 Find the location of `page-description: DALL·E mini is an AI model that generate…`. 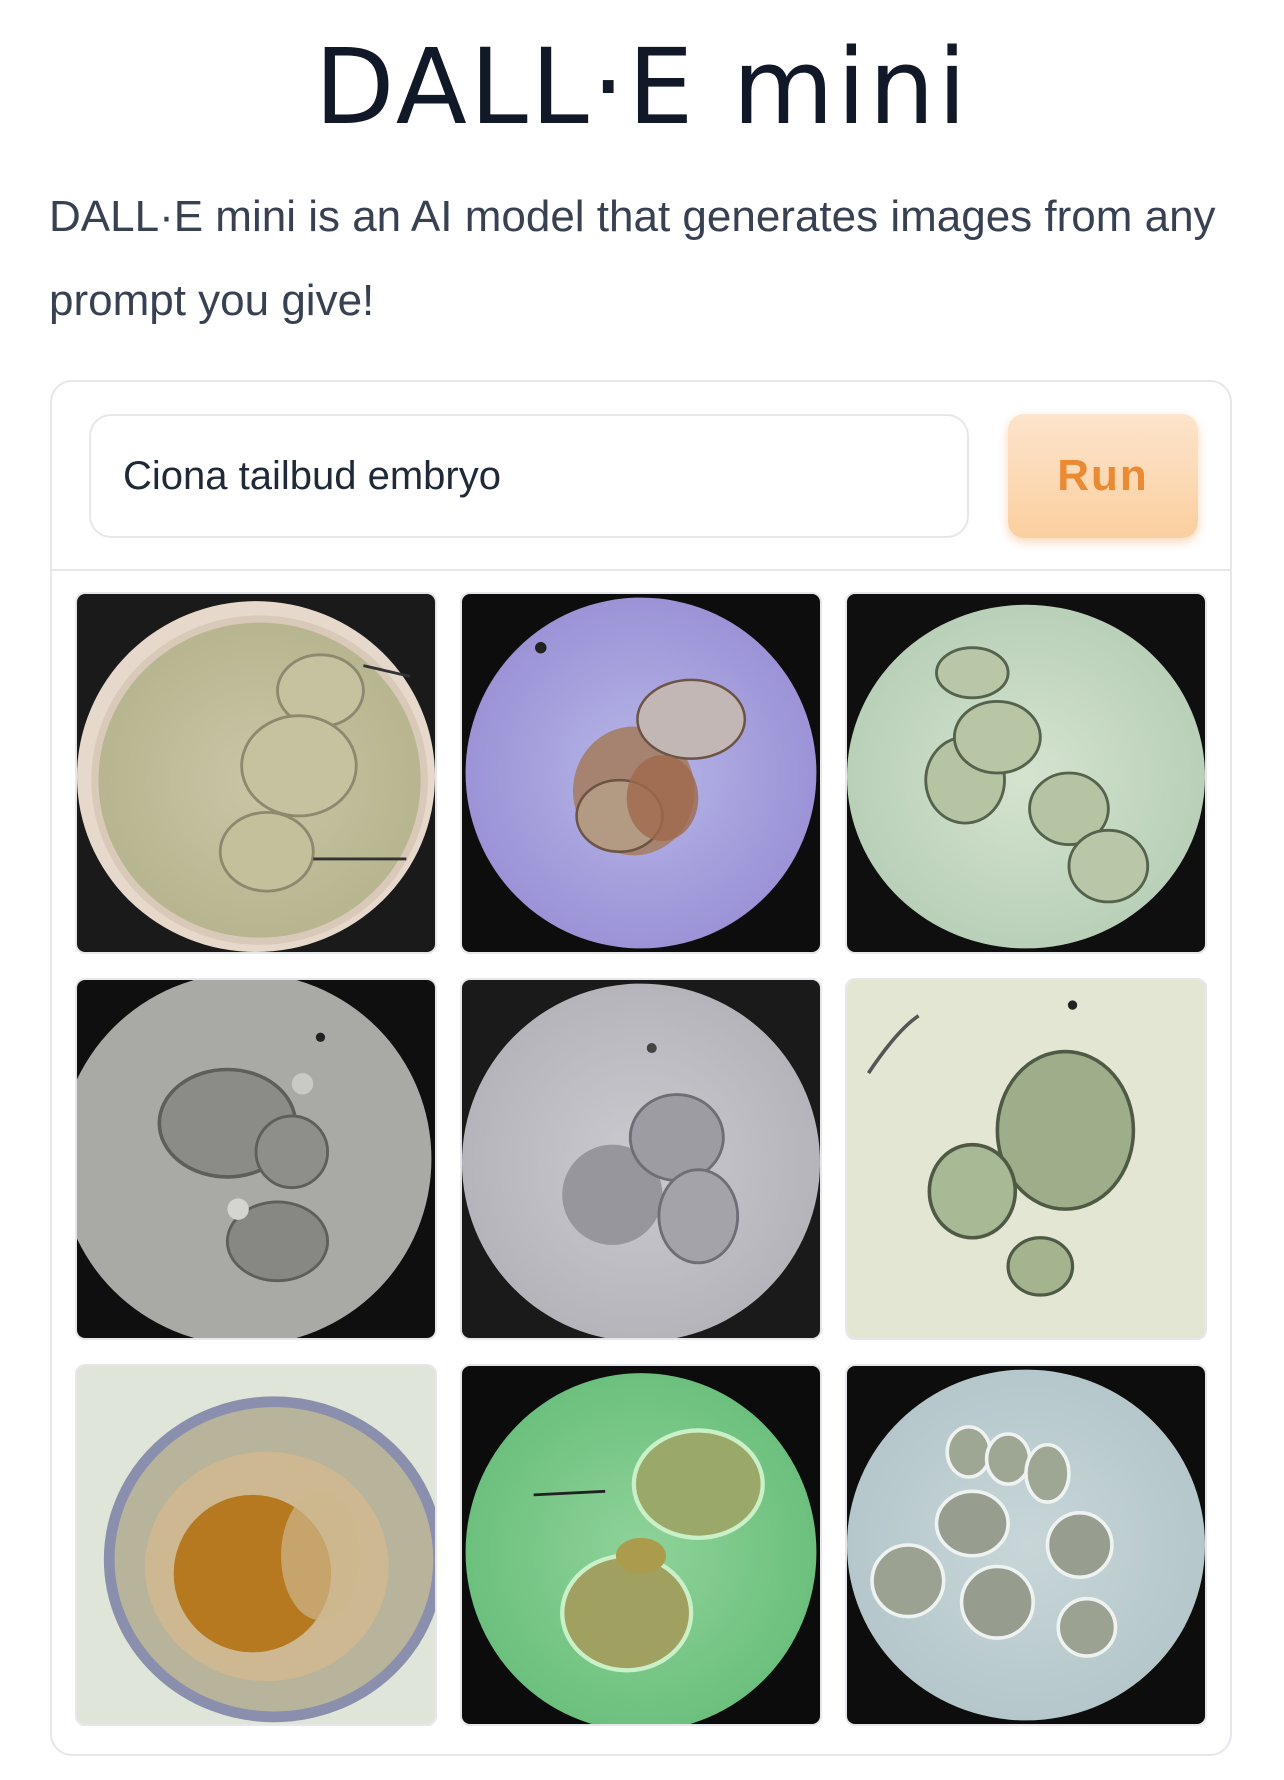

page-description: DALL·E mini is an AI model that generate… is located at coordinates (632, 258).